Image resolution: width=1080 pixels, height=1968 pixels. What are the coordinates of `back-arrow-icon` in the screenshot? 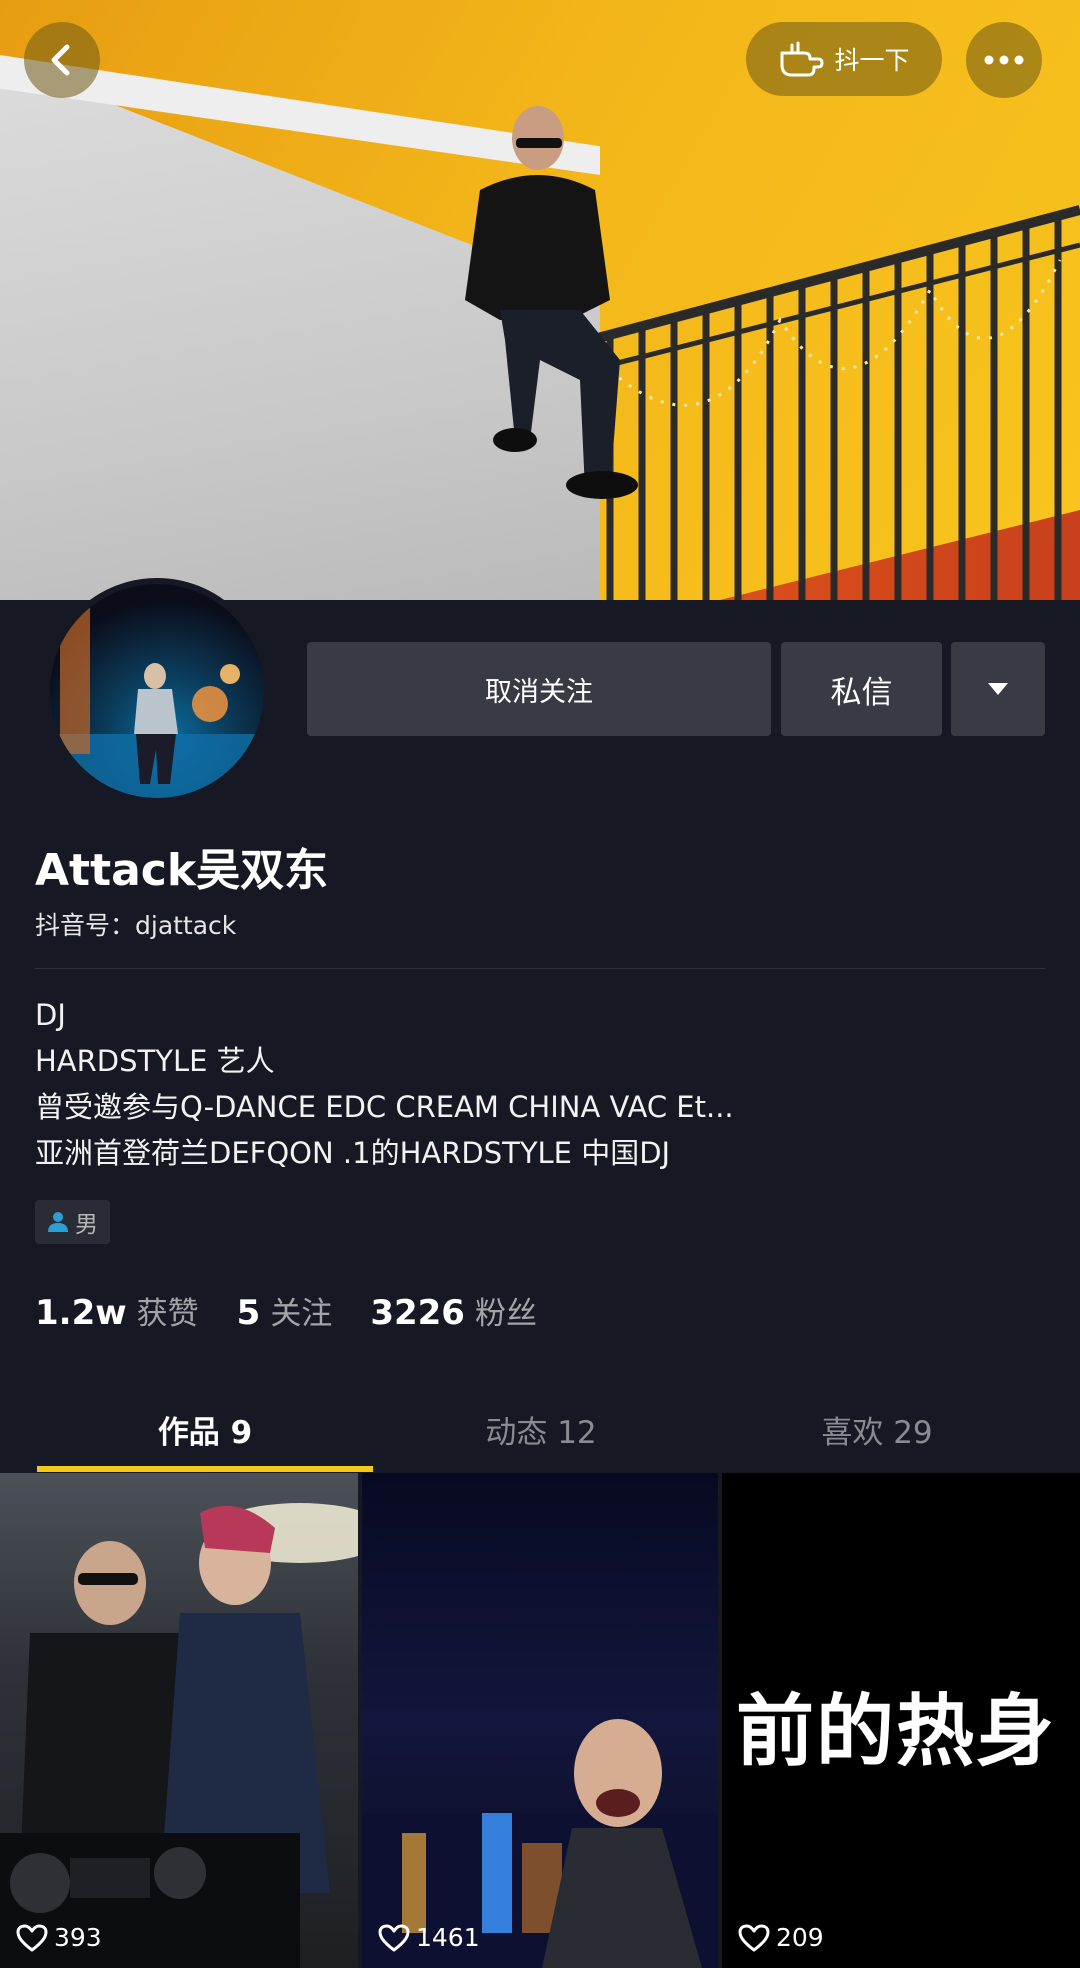 It's located at (60, 60).